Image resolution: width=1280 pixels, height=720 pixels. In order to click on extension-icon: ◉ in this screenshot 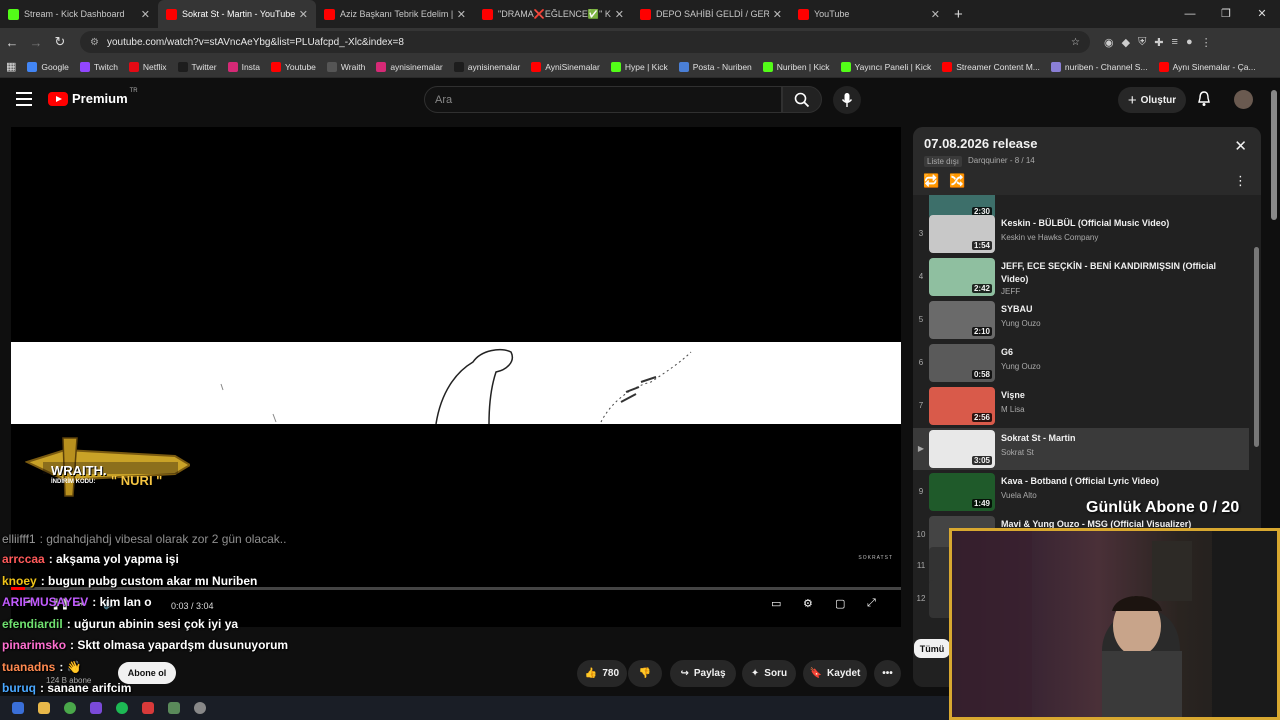, I will do `click(1109, 42)`.